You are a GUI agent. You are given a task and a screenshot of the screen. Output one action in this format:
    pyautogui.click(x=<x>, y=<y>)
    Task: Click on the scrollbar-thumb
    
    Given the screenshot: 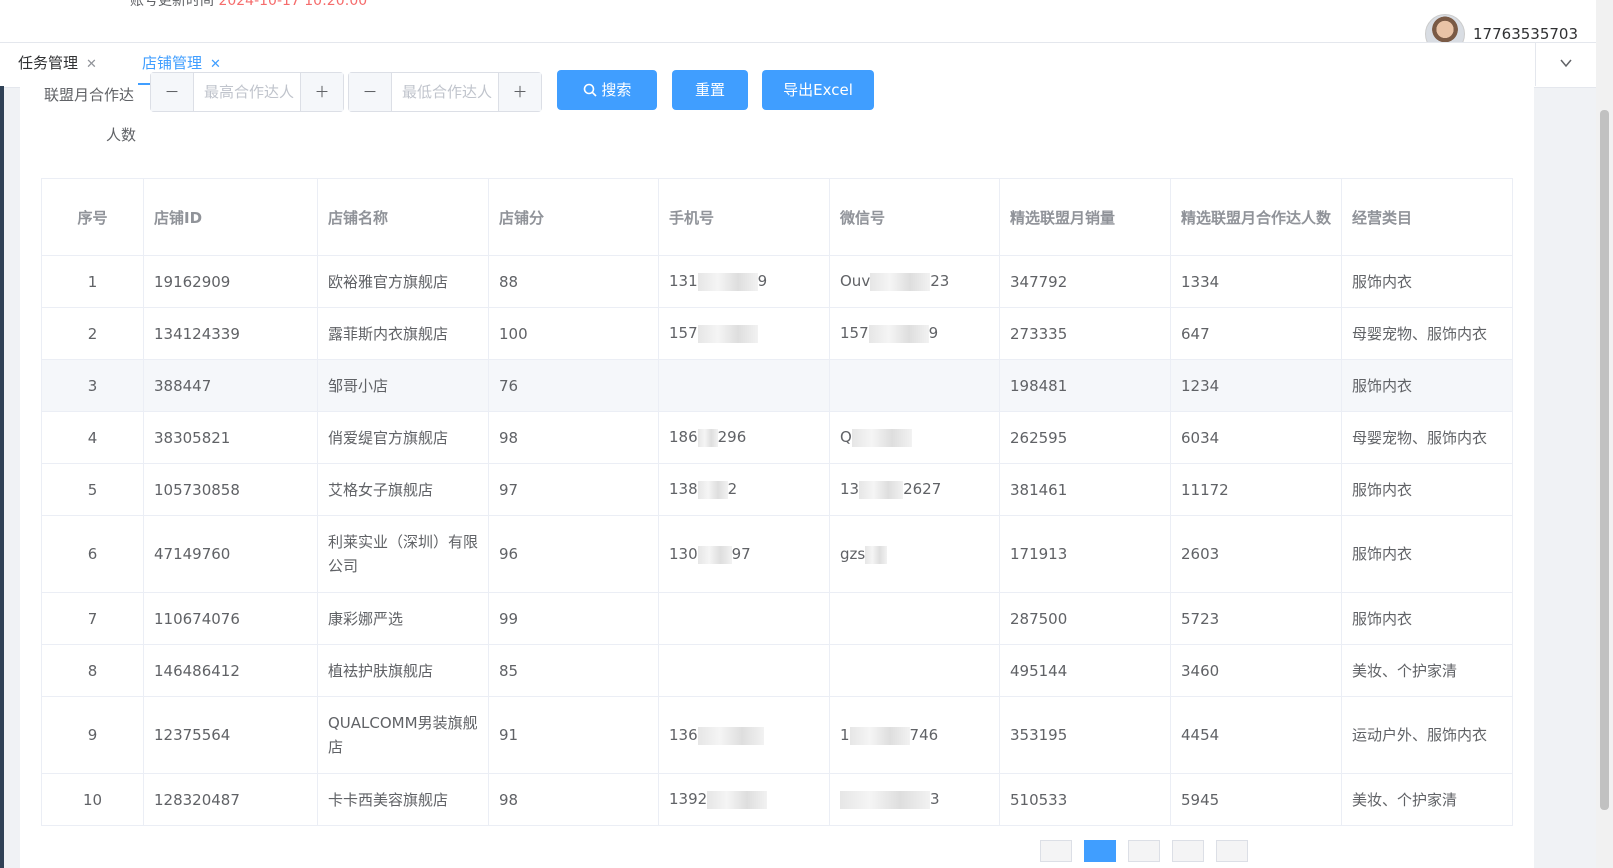 What is the action you would take?
    pyautogui.click(x=1604, y=460)
    